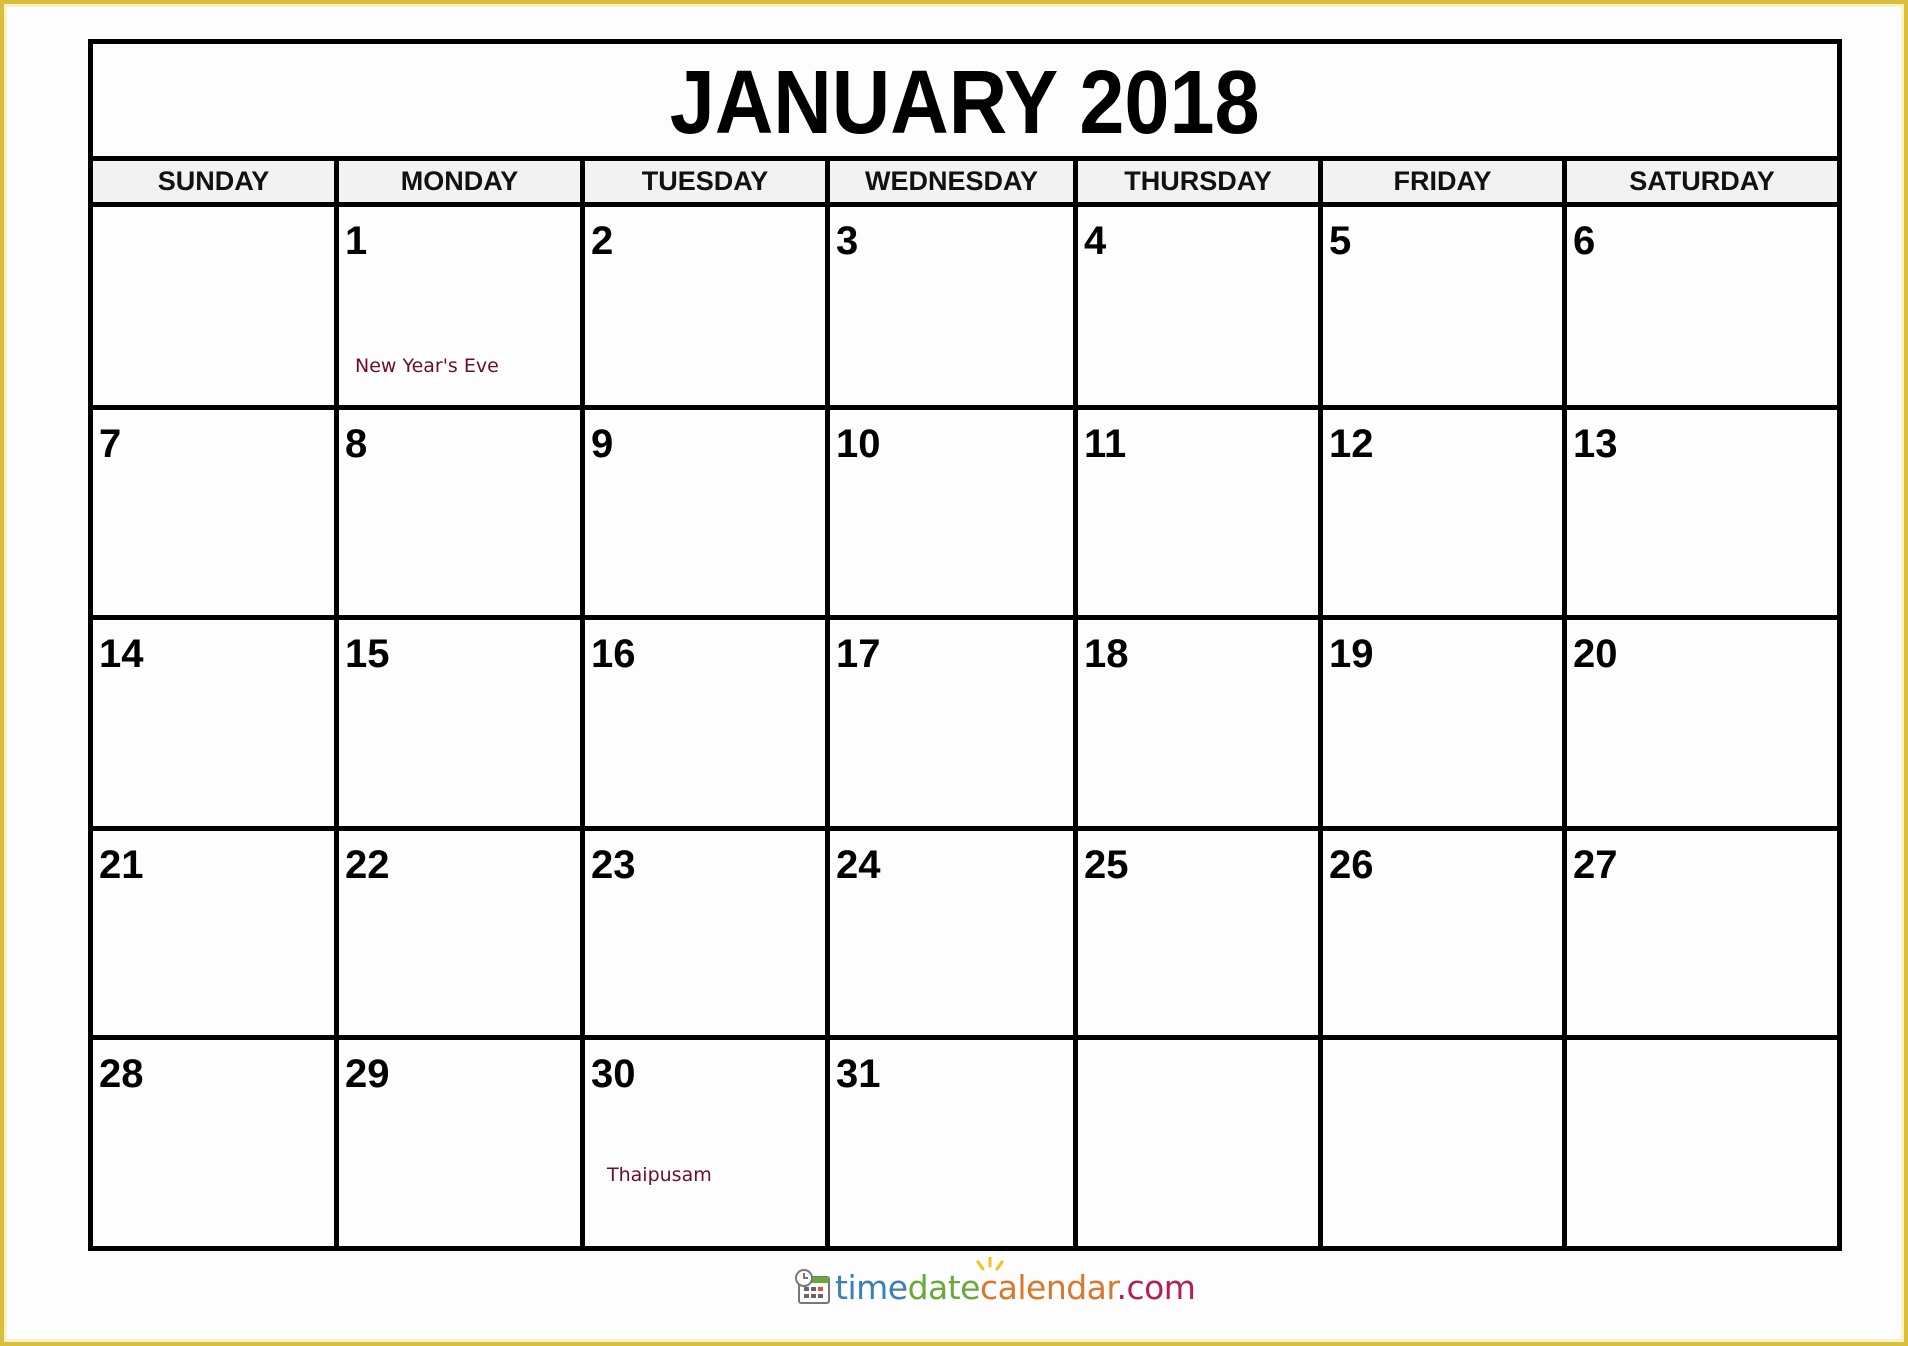 This screenshot has height=1346, width=1908. I want to click on logo-text-part: date, so click(944, 1287).